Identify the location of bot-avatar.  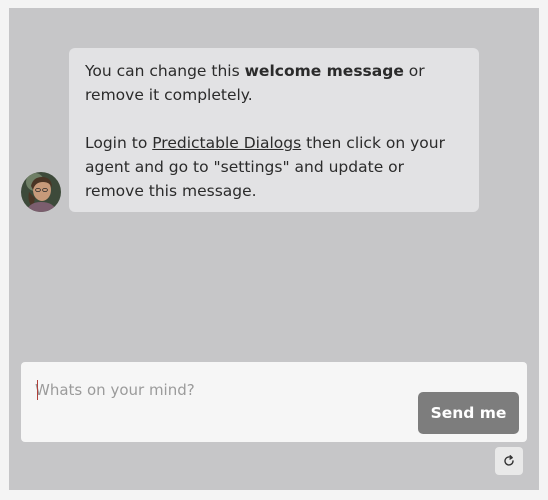
(41, 192).